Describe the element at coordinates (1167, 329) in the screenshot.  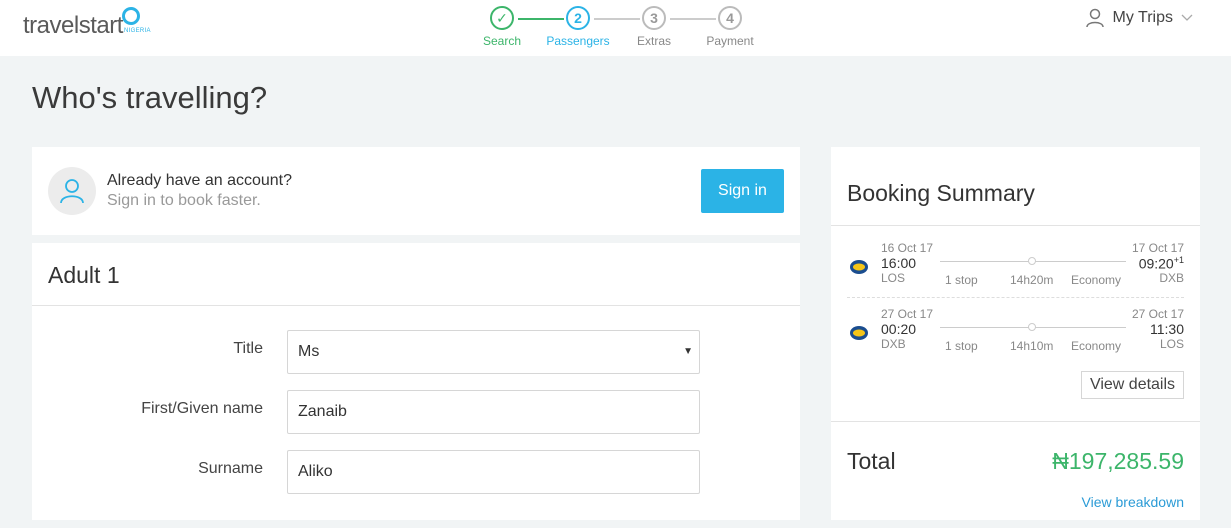
I see `arrival-time: 11:30` at that location.